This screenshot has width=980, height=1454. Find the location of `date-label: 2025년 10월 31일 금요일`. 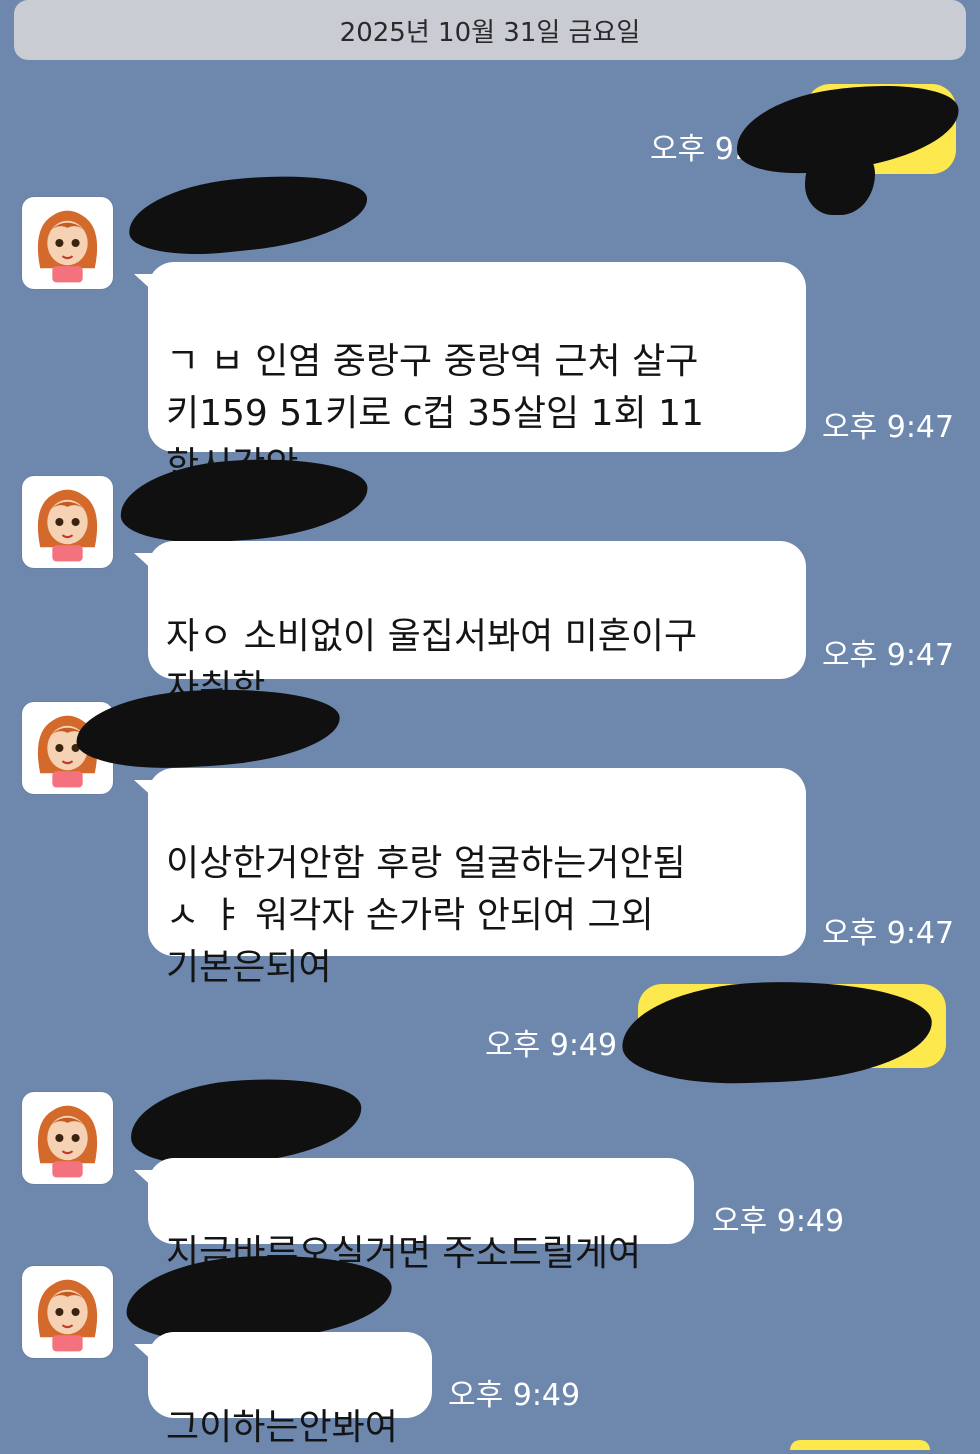

date-label: 2025년 10월 31일 금요일 is located at coordinates (490, 32).